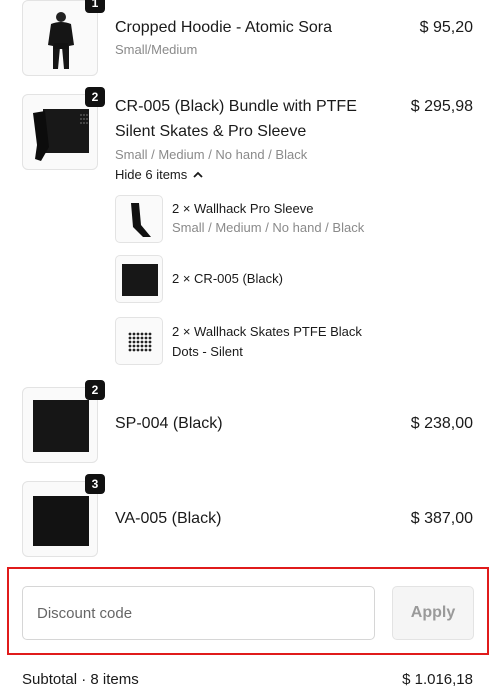 This screenshot has height=700, width=495. I want to click on quantity-badge: 1, so click(95, 6).